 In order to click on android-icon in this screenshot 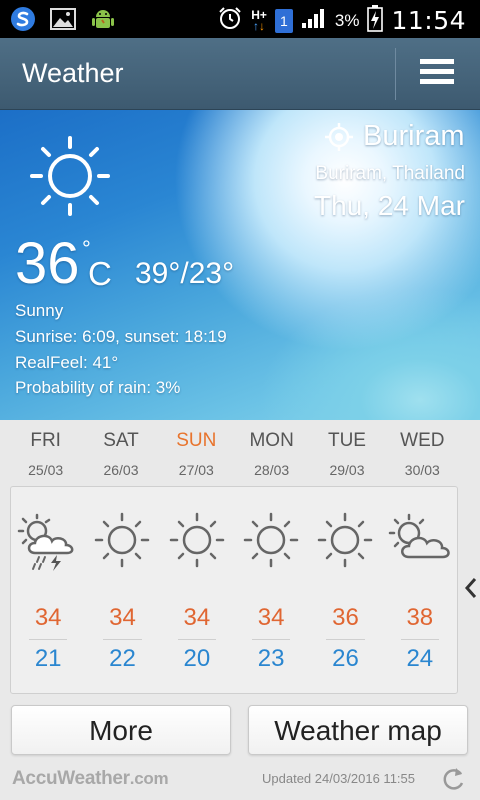, I will do `click(103, 21)`.